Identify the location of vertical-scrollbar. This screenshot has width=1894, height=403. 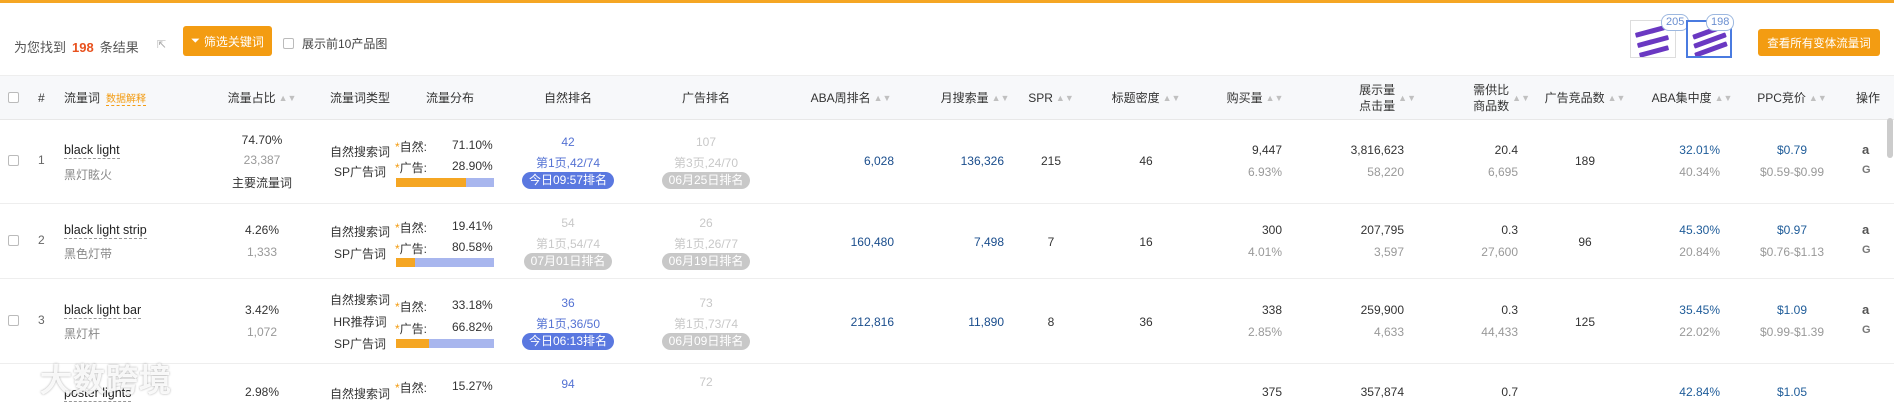
(1890, 138).